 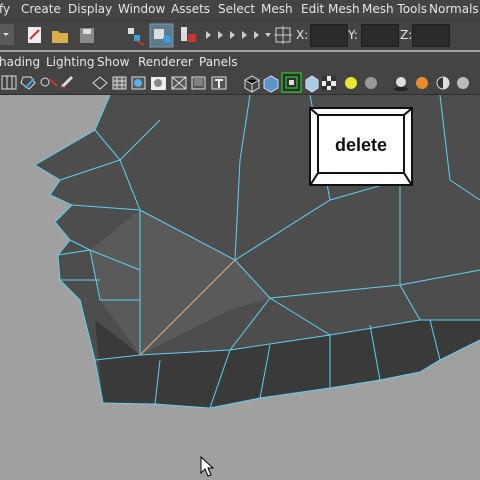 What do you see at coordinates (34, 35) in the screenshot?
I see `new-scene-icon` at bounding box center [34, 35].